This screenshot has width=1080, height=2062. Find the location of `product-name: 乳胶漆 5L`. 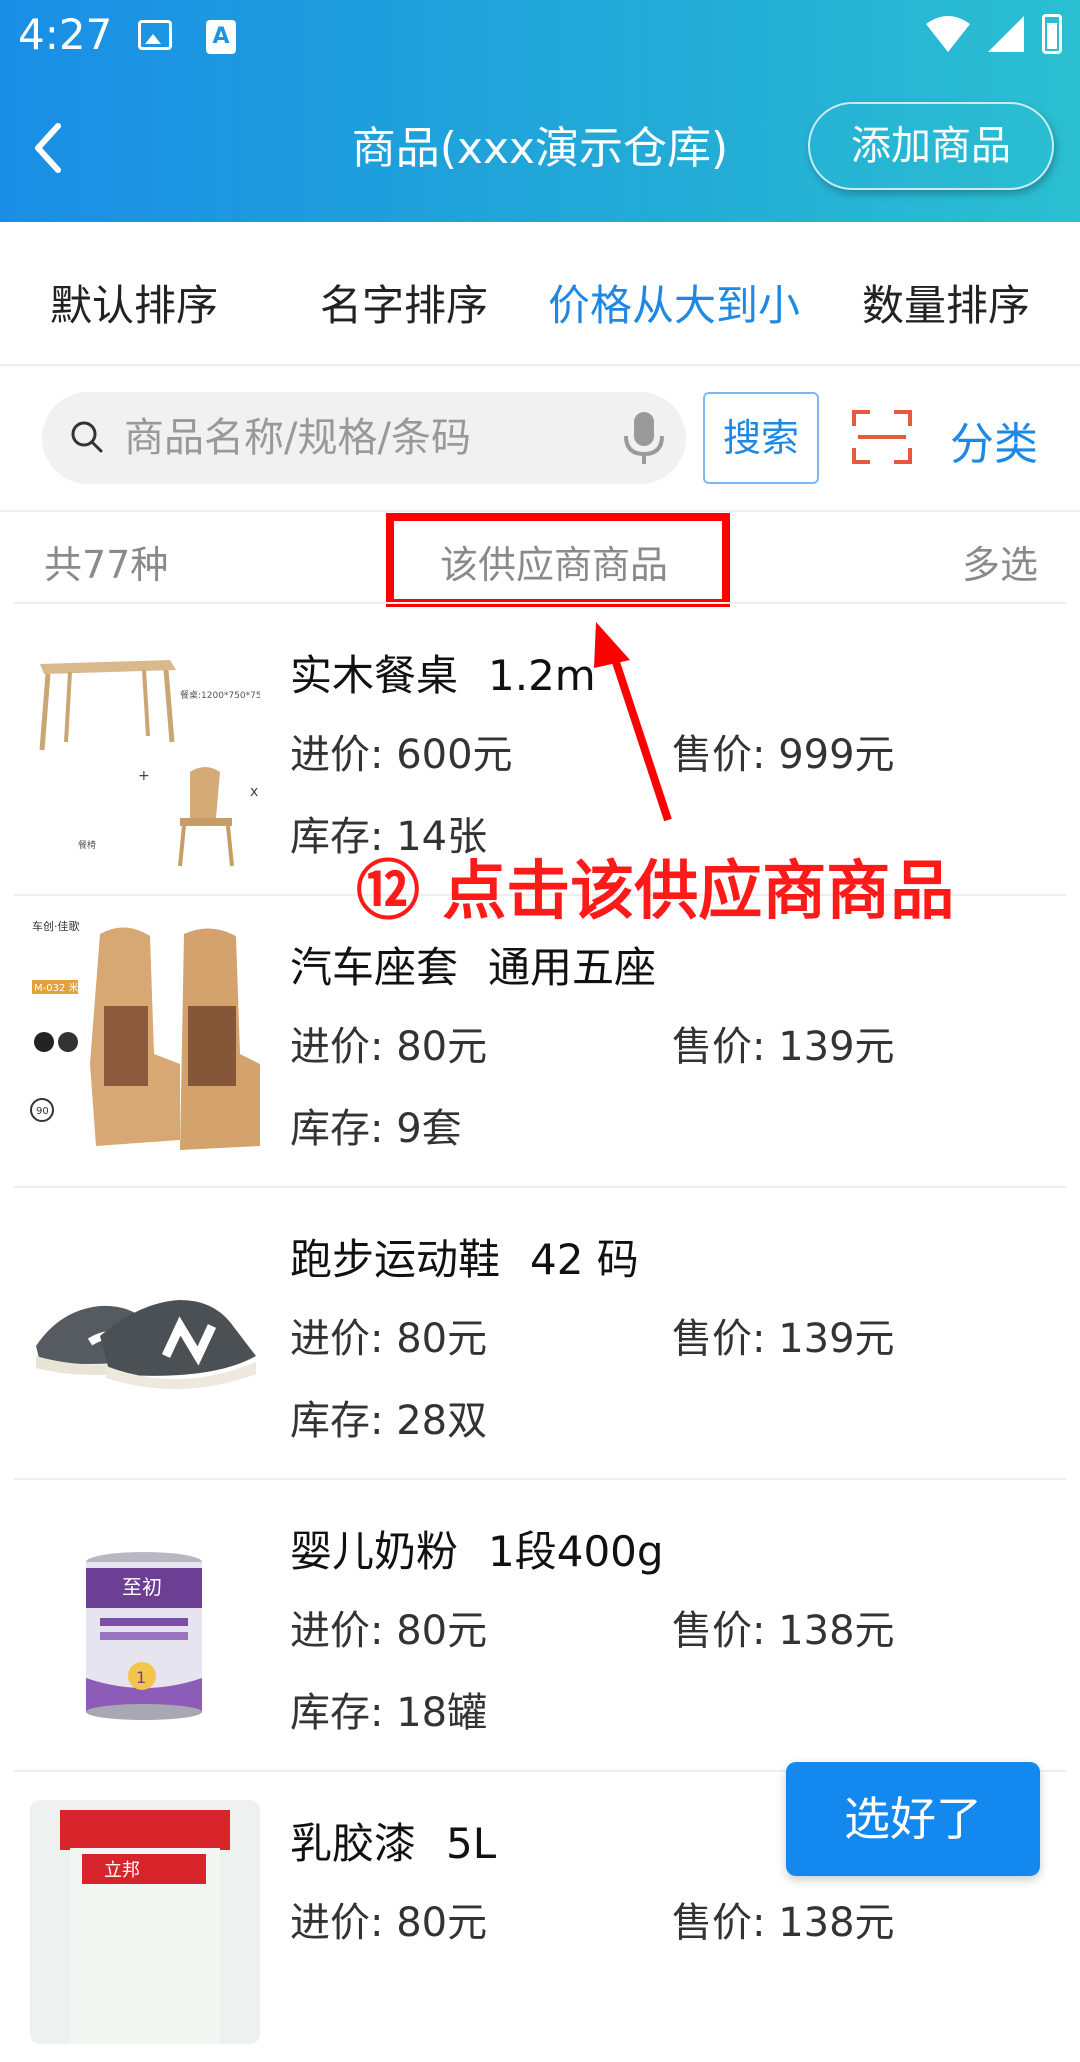

product-name: 乳胶漆 5L is located at coordinates (393, 1843).